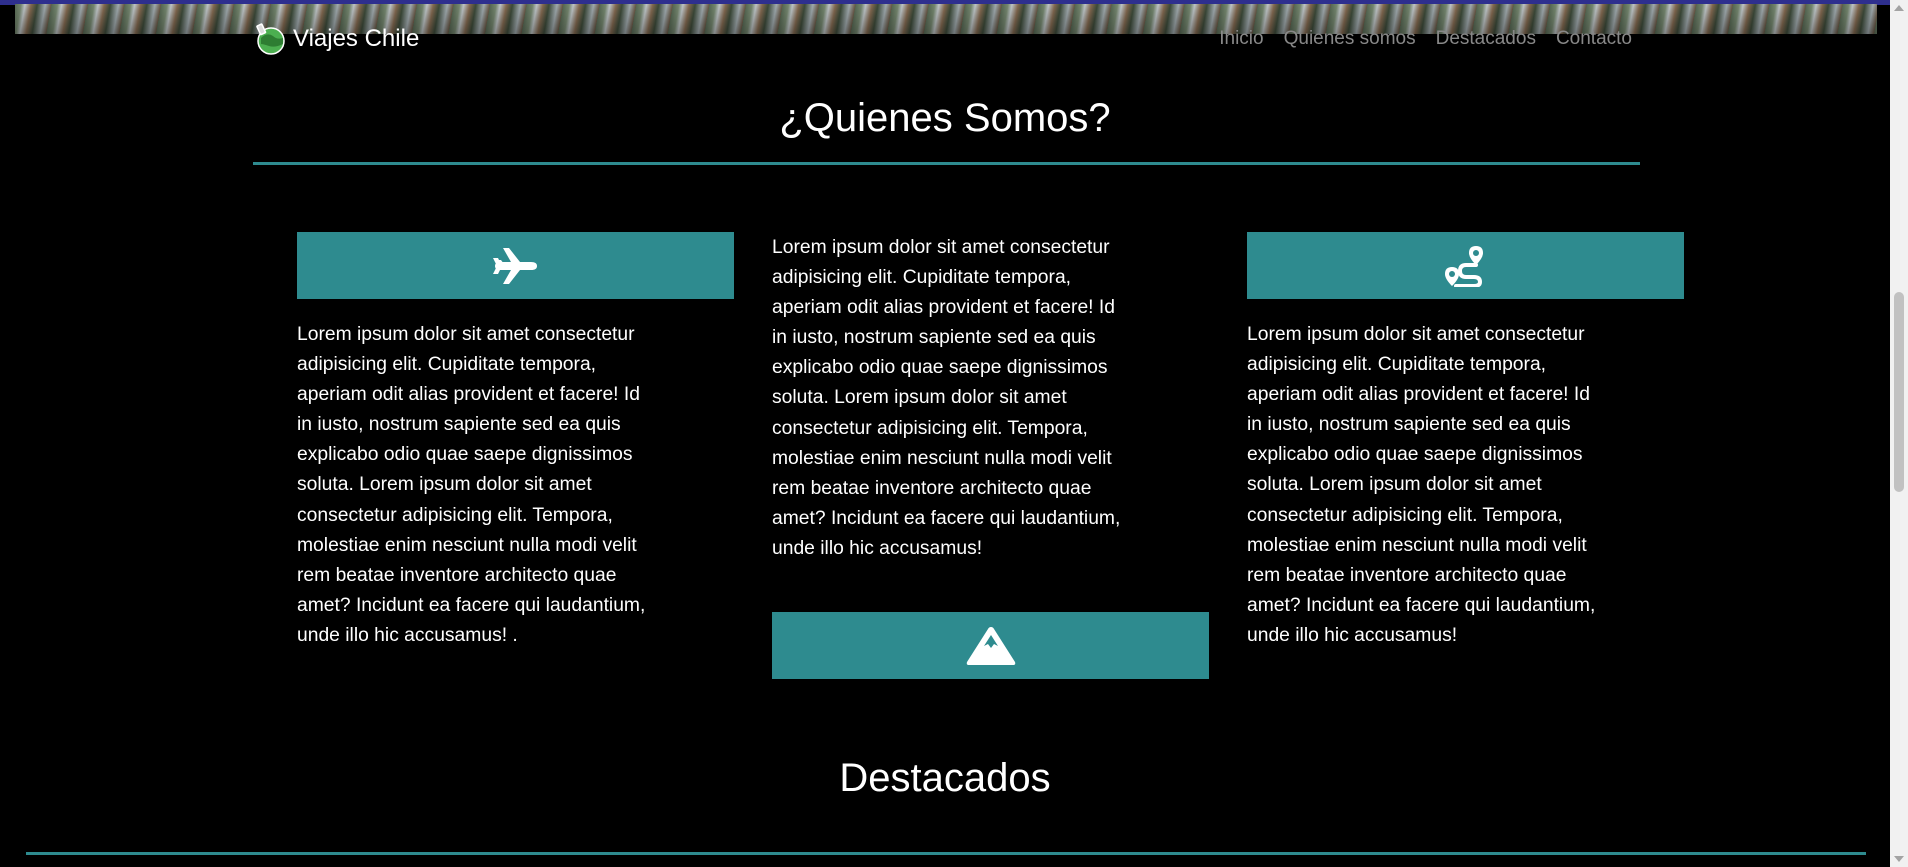 The height and width of the screenshot is (867, 1908). Describe the element at coordinates (946, 853) in the screenshot. I see `section-divider-destacados` at that location.